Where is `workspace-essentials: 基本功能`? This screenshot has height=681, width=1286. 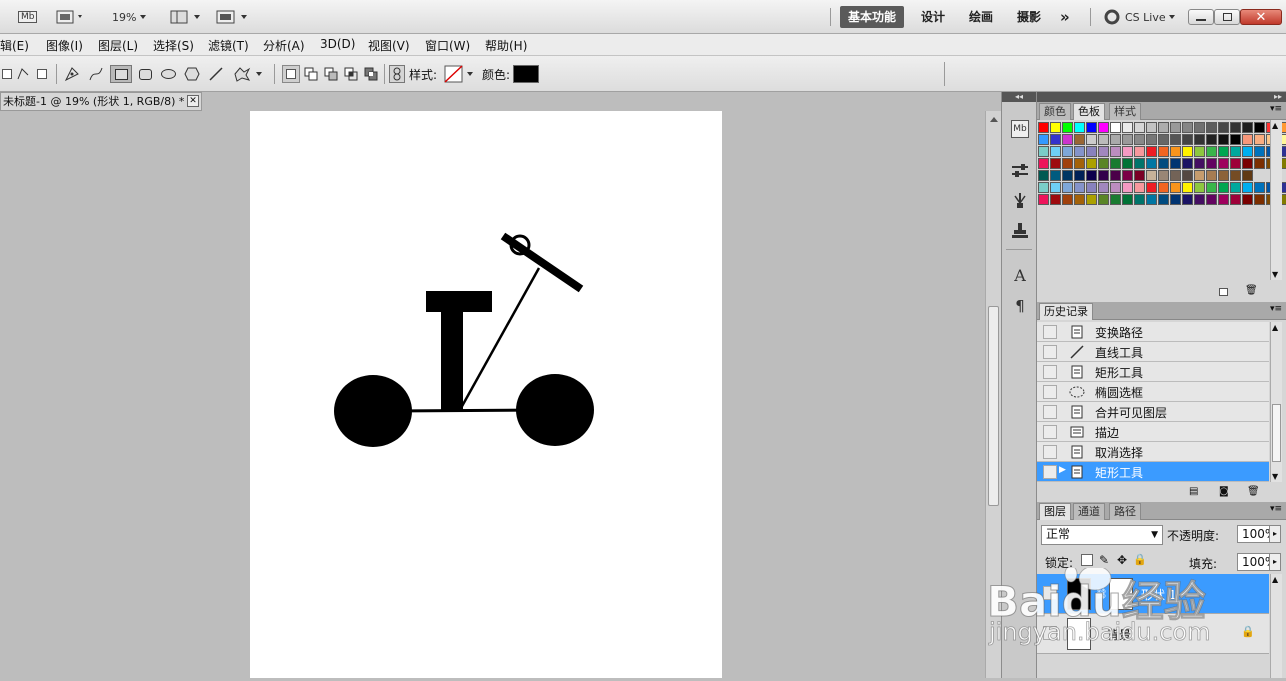
workspace-essentials: 基本功能 is located at coordinates (872, 17).